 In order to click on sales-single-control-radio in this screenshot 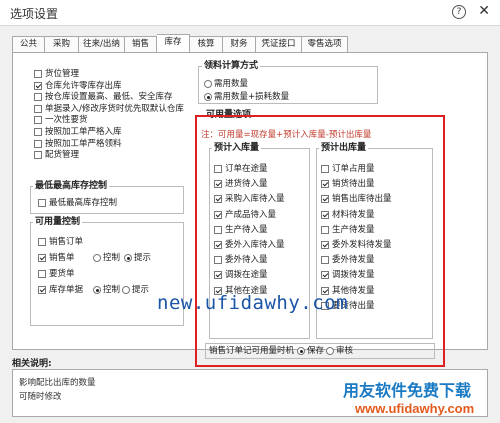, I will do `click(97, 258)`.